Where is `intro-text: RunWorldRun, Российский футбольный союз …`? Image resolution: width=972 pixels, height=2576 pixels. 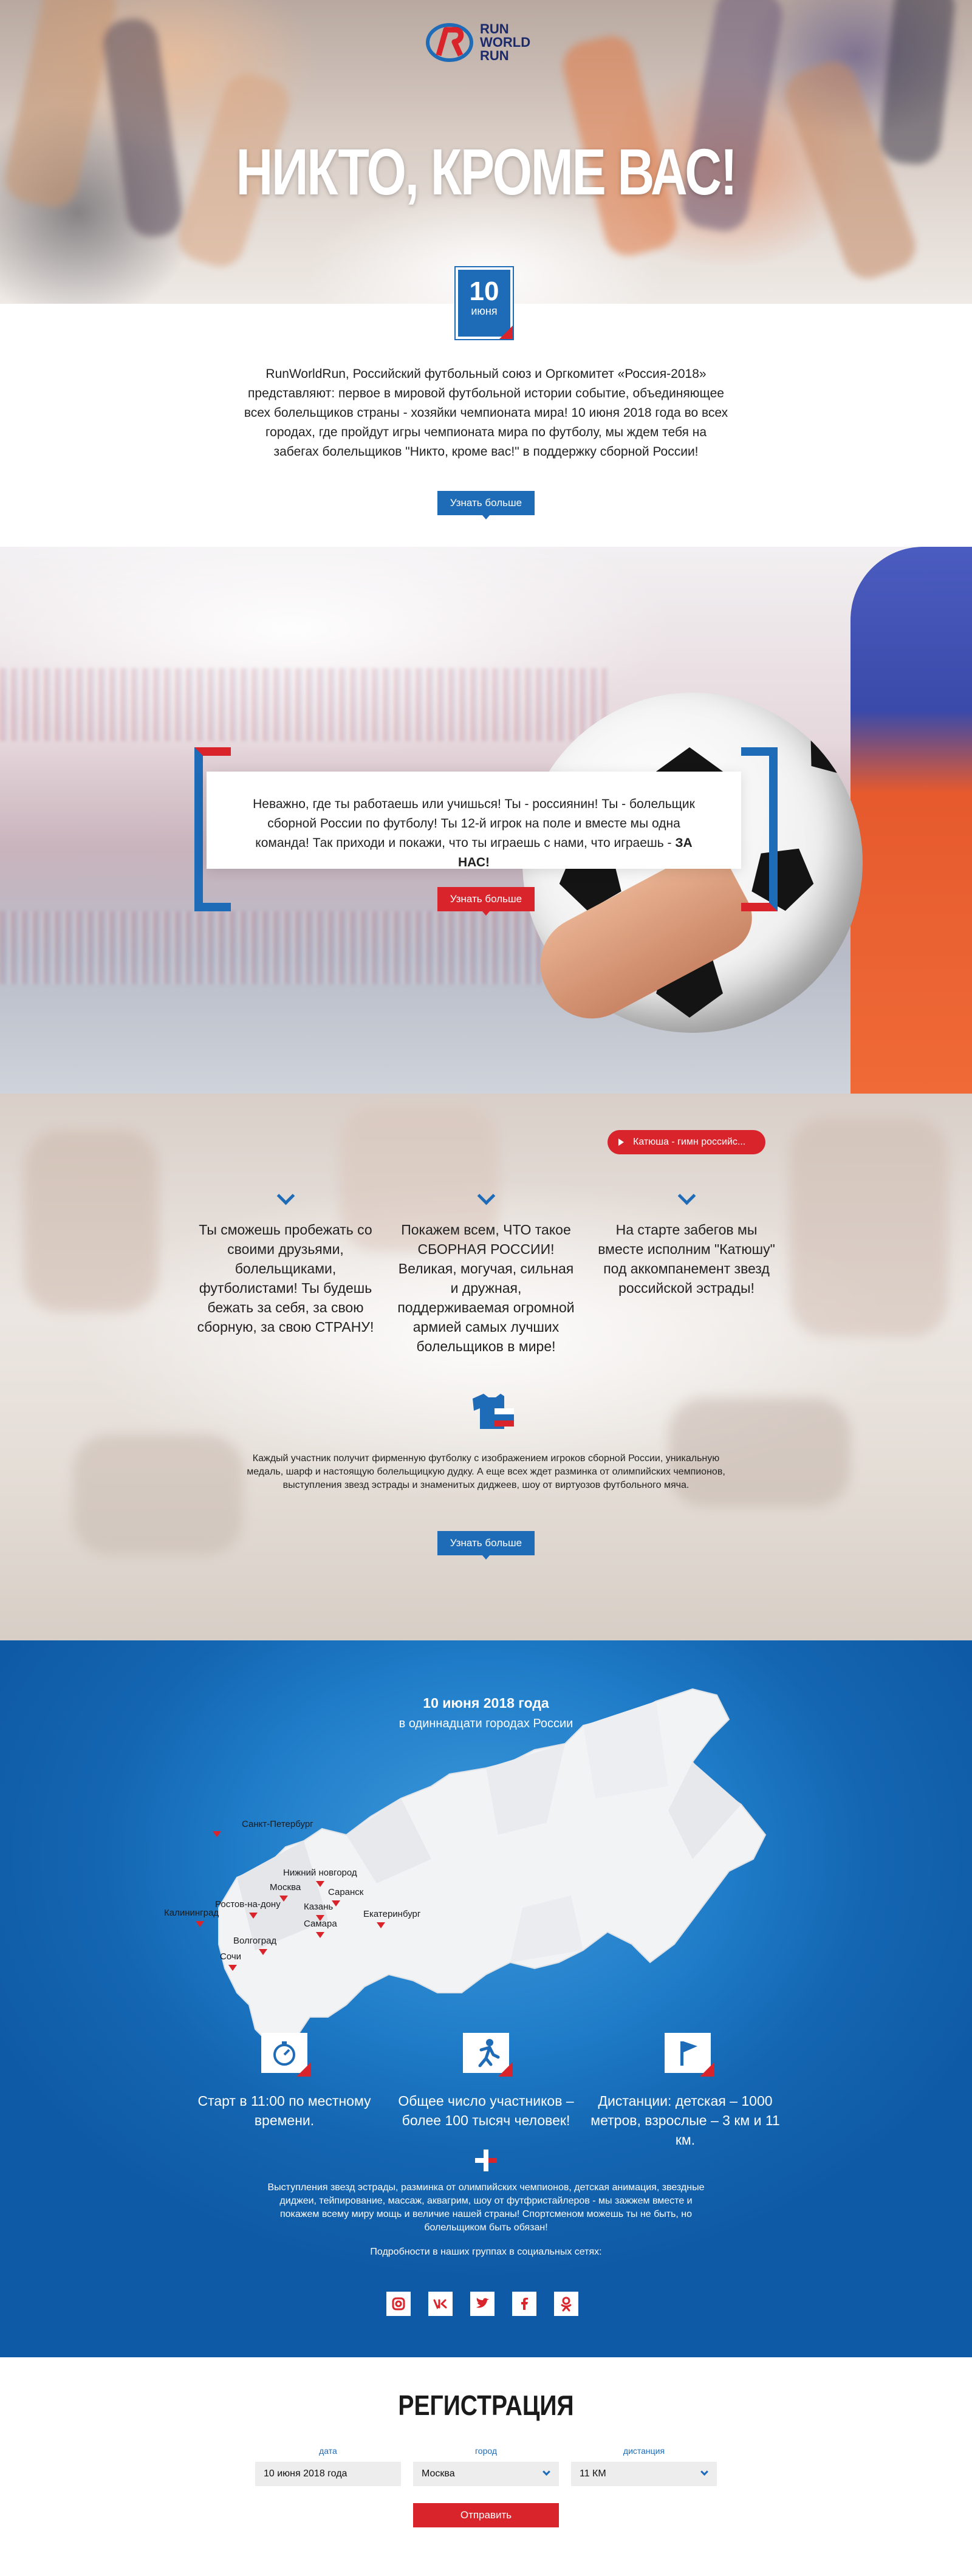 intro-text: RunWorldRun, Российский футбольный союз … is located at coordinates (486, 413).